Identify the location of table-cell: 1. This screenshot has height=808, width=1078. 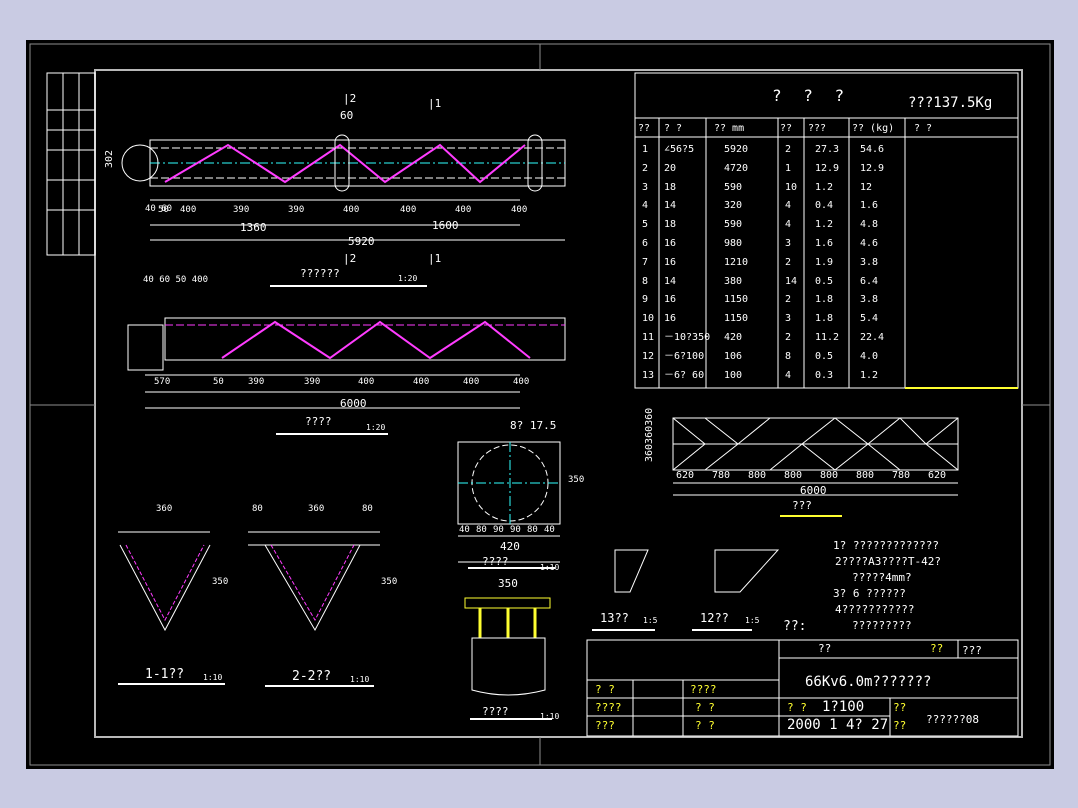
(788, 168).